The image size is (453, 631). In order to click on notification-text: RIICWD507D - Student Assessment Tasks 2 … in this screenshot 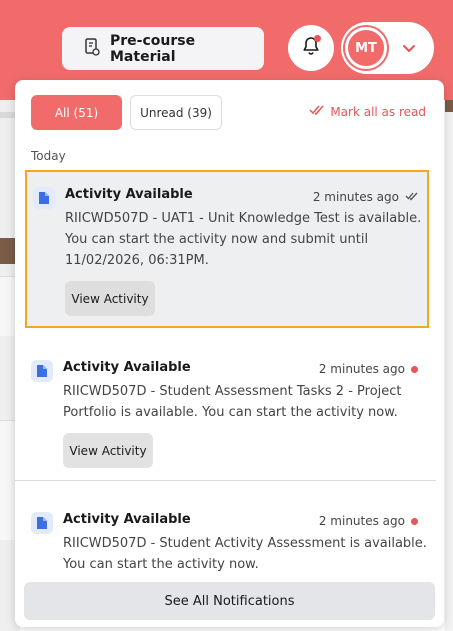, I will do `click(232, 402)`.